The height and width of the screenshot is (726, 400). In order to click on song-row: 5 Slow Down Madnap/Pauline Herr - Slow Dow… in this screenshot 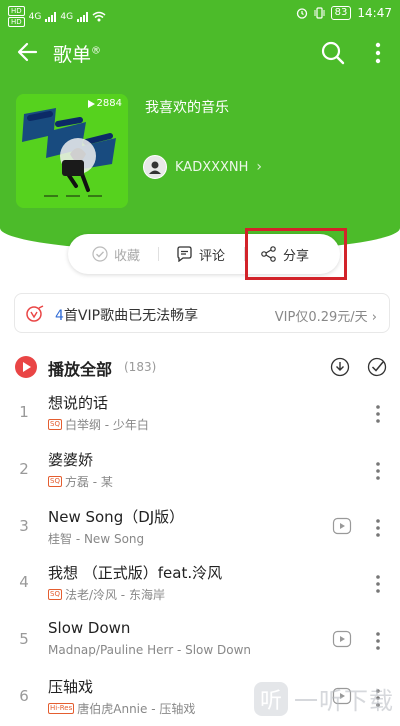, I will do `click(200, 641)`.